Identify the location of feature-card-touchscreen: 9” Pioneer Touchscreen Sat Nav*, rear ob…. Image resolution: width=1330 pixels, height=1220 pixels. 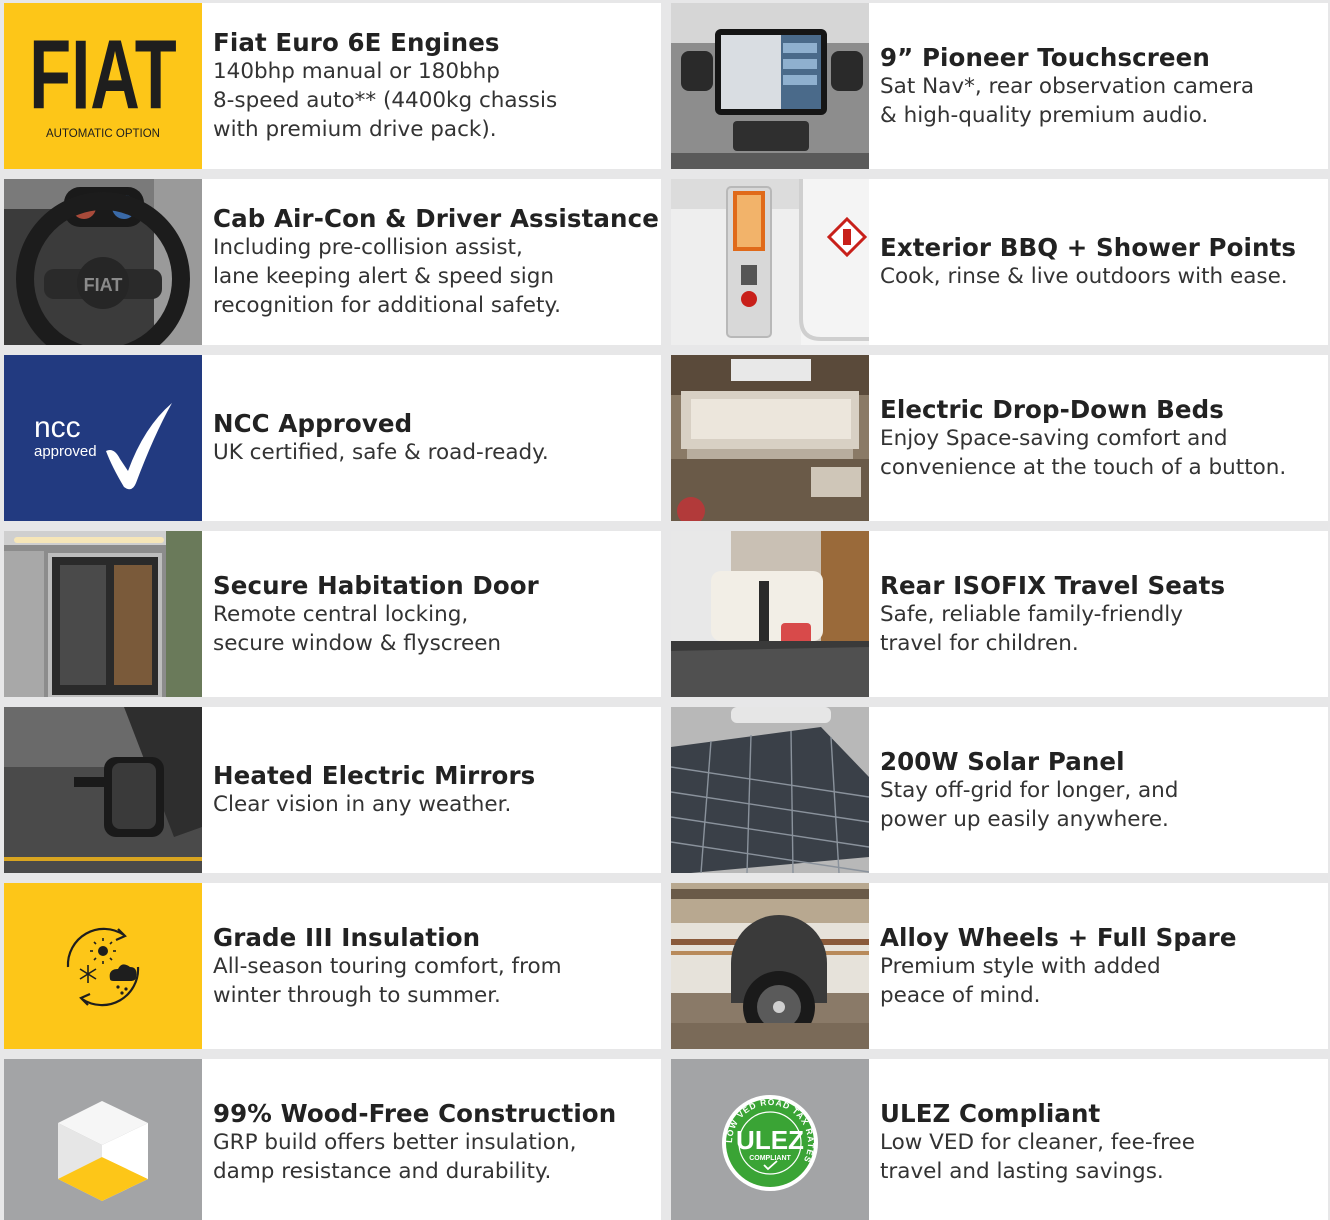
(999, 86).